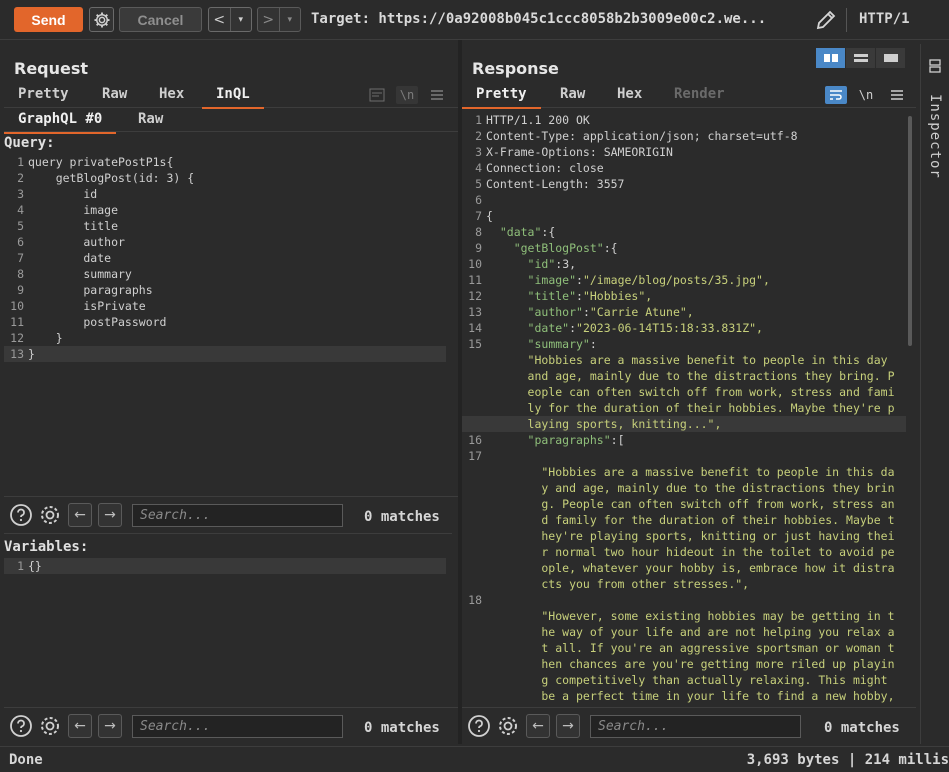 Image resolution: width=949 pixels, height=772 pixels. Describe the element at coordinates (684, 440) in the screenshot. I see `code-line: 16 "paragraphs":[` at that location.